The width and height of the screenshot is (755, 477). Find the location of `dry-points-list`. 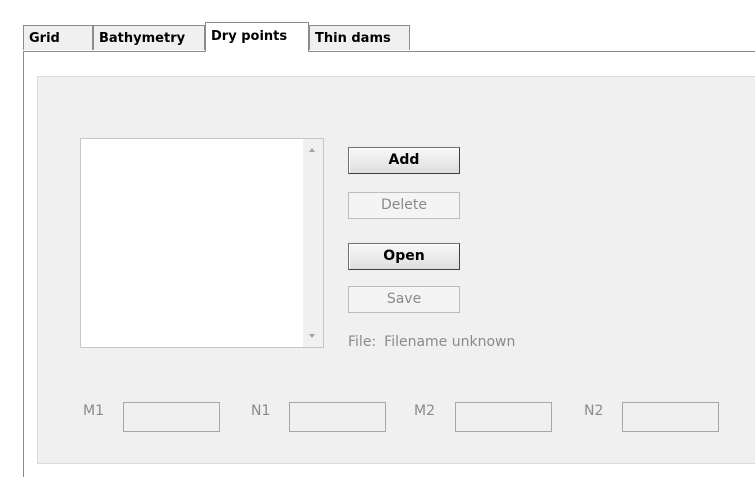

dry-points-list is located at coordinates (202, 243).